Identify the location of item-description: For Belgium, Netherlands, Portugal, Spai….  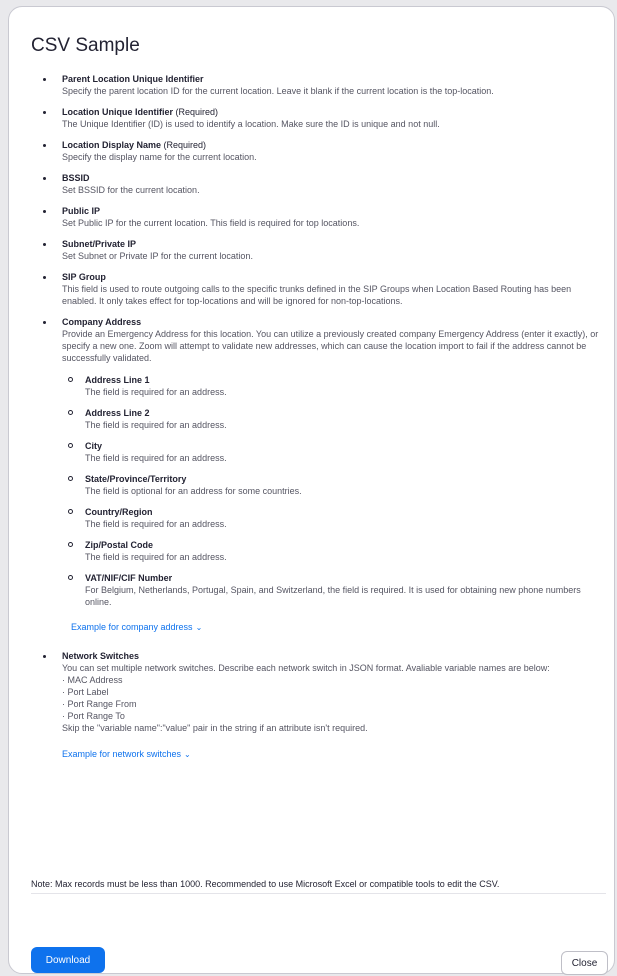
(333, 596).